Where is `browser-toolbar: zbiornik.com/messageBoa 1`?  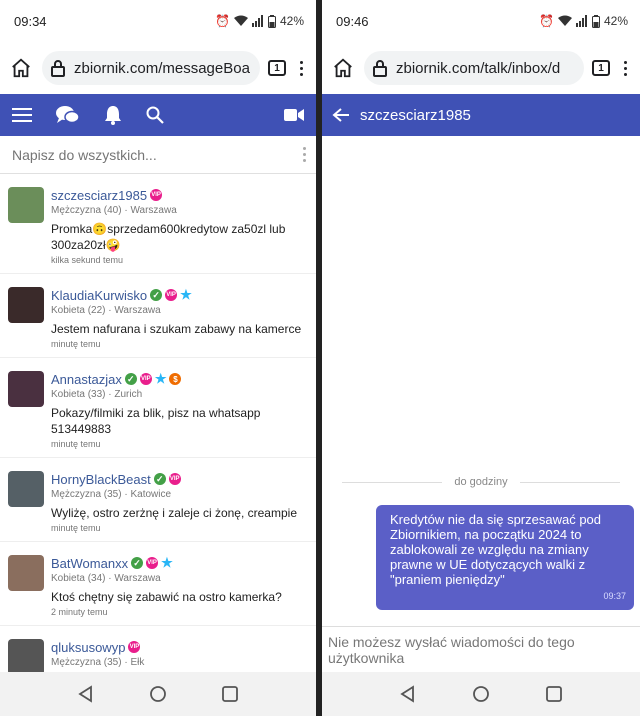 browser-toolbar: zbiornik.com/messageBoa 1 is located at coordinates (158, 68).